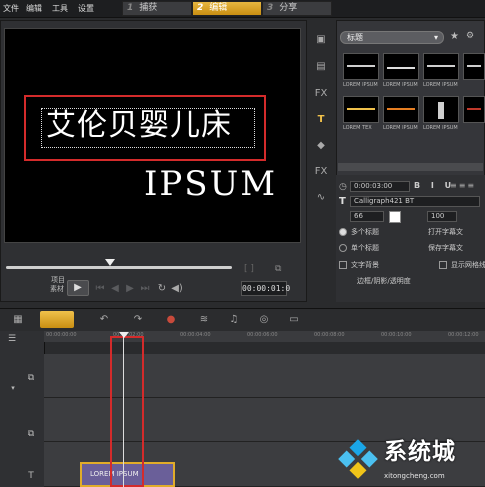 The height and width of the screenshot is (487, 485). What do you see at coordinates (145, 289) in the screenshot?
I see `end-icon: ⏭` at bounding box center [145, 289].